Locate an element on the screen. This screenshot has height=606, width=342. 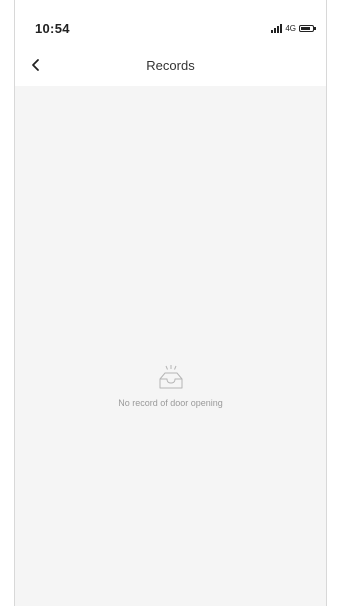
status-time: 10:54 is located at coordinates (52, 28).